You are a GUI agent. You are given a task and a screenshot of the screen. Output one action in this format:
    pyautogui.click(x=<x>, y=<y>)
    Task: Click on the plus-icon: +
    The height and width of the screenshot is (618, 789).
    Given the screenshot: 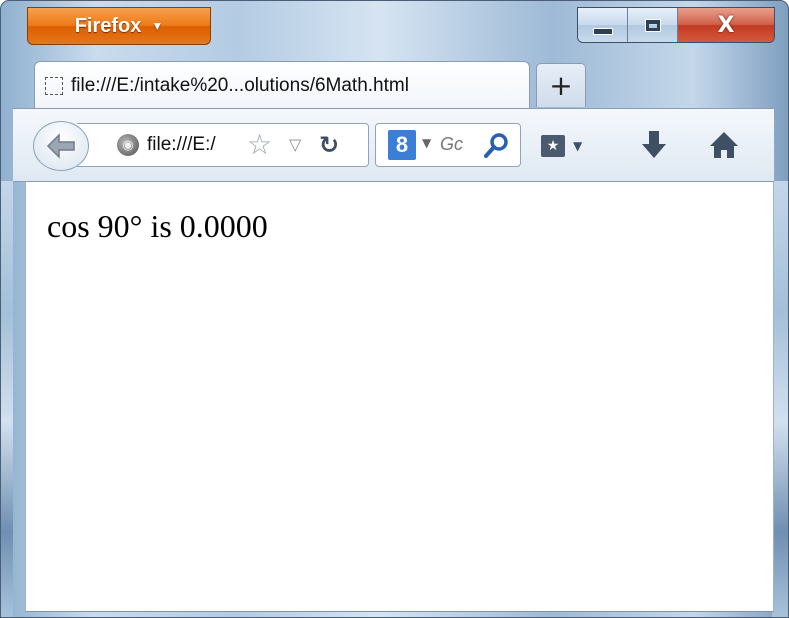 What is the action you would take?
    pyautogui.click(x=561, y=85)
    